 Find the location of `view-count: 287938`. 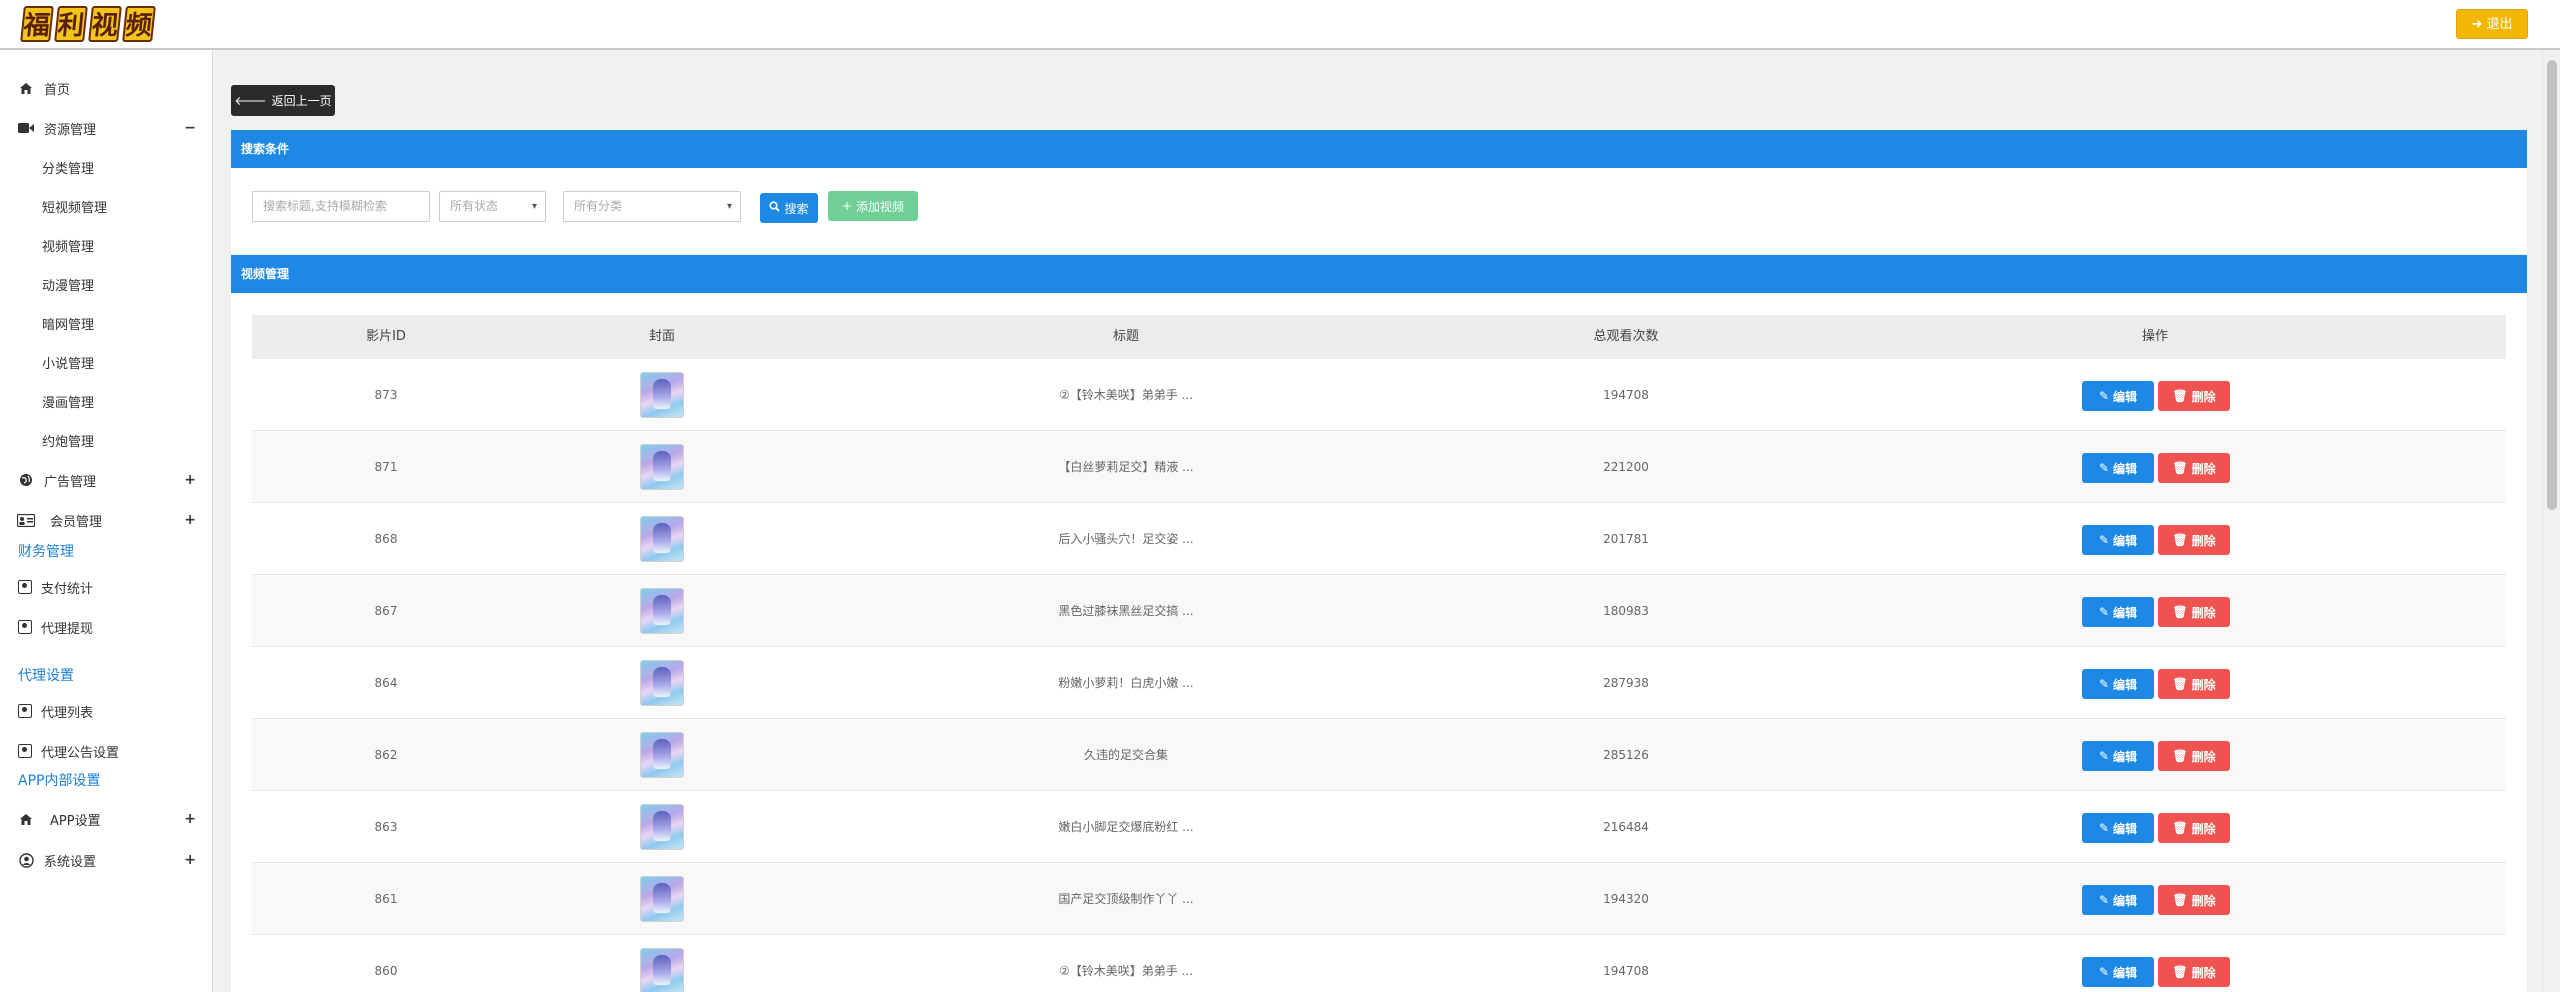

view-count: 287938 is located at coordinates (1626, 683).